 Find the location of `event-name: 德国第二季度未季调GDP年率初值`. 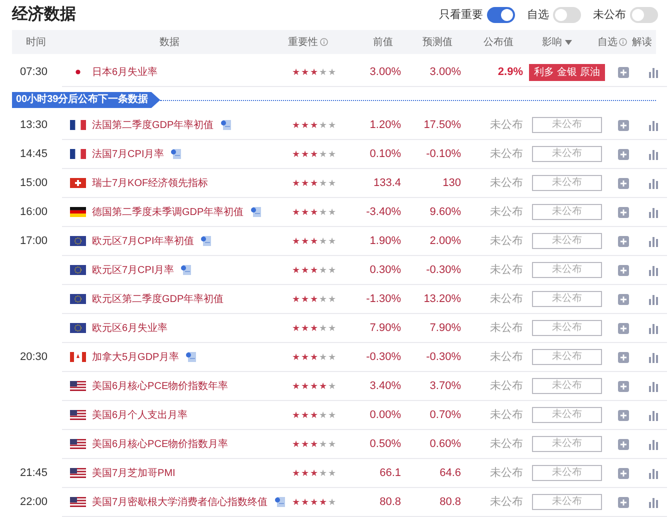

event-name: 德国第二季度未季调GDP年率初值 is located at coordinates (168, 212).